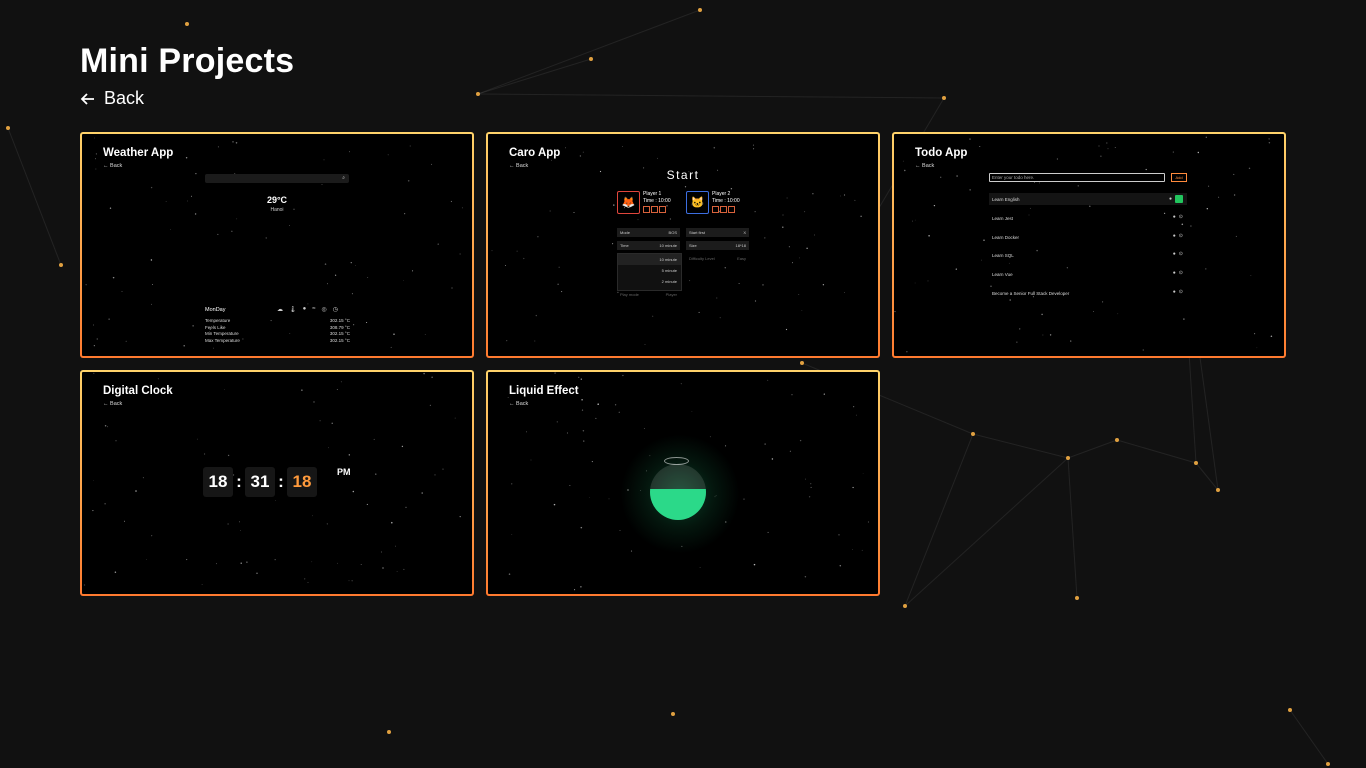 The image size is (1366, 768). What do you see at coordinates (302, 482) in the screenshot?
I see `clock-seconds: 18` at bounding box center [302, 482].